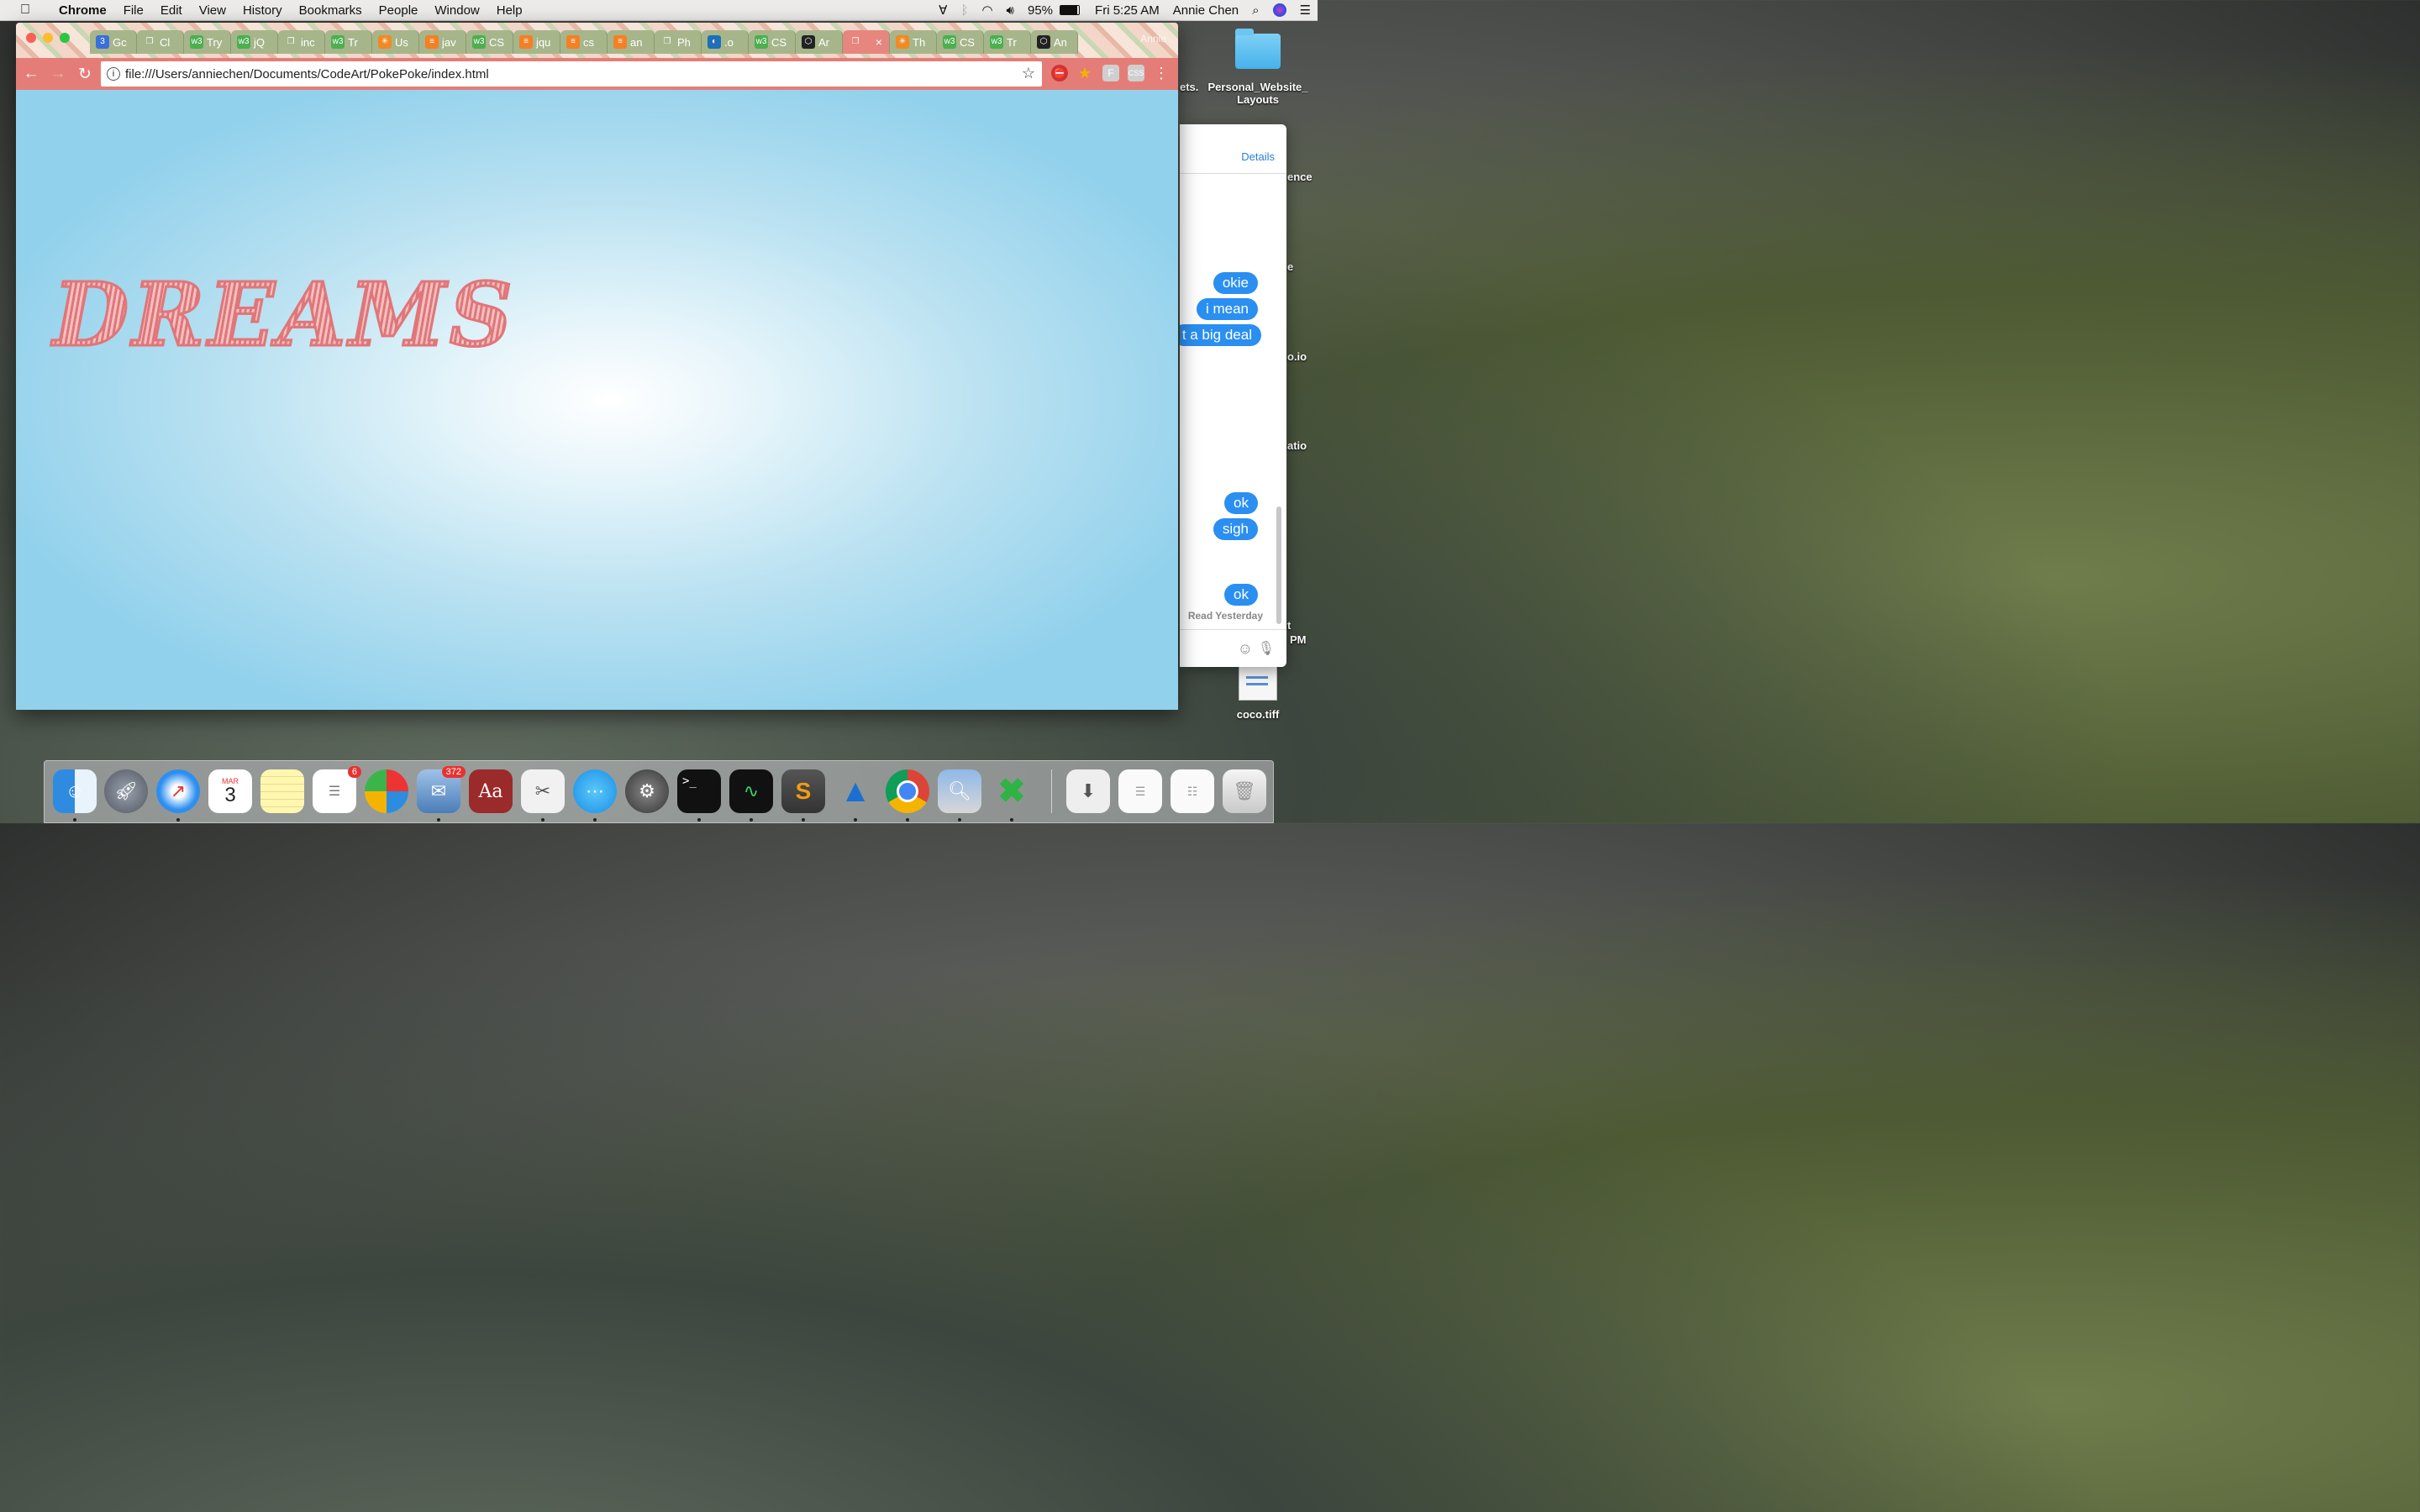  I want to click on menu-file: File, so click(133, 10).